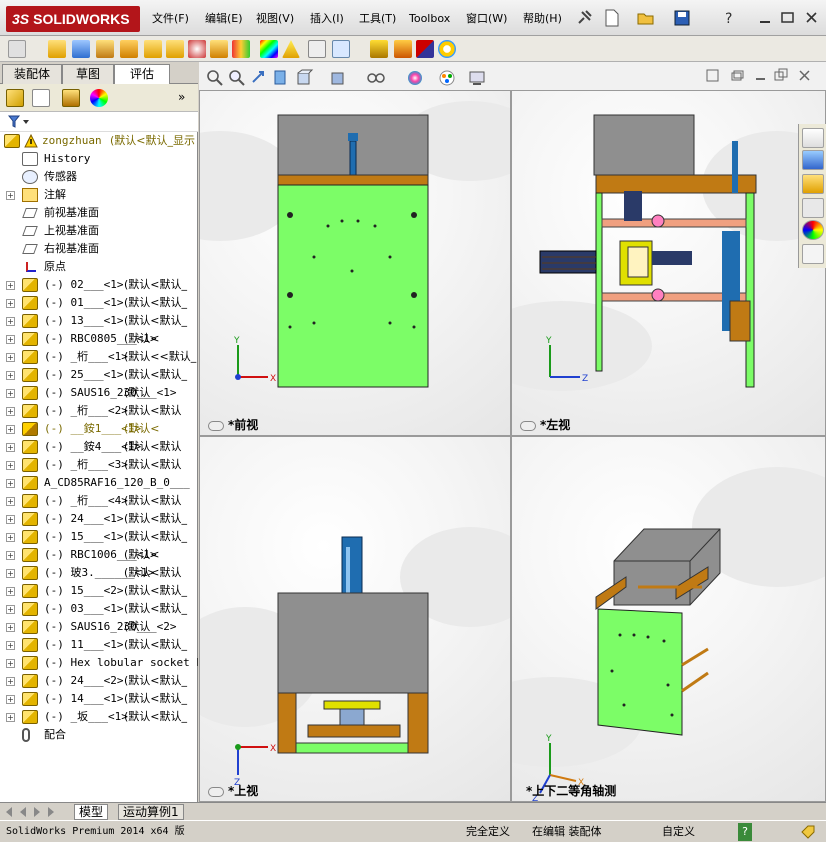 Image resolution: width=826 pixels, height=842 pixels. What do you see at coordinates (129, 49) in the screenshot?
I see `smart-fastener-icon` at bounding box center [129, 49].